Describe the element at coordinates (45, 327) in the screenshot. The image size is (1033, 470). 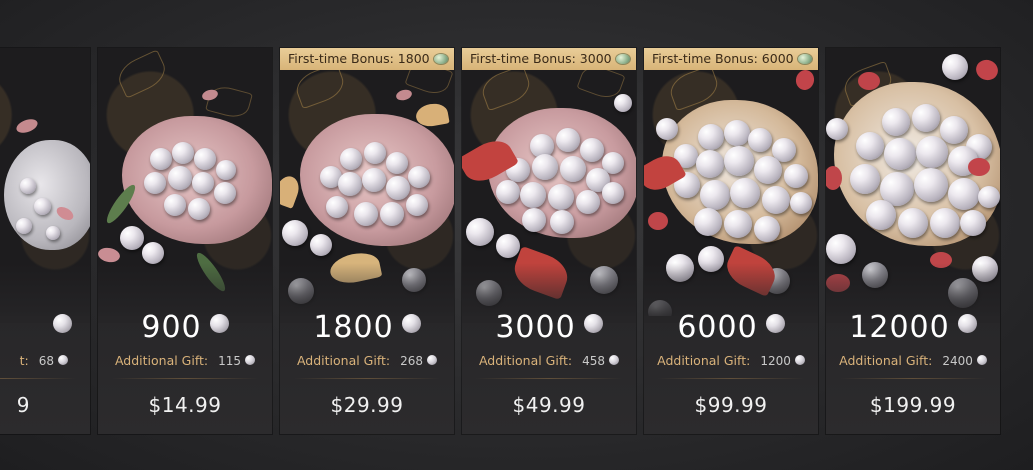
I see `pearl-amount` at that location.